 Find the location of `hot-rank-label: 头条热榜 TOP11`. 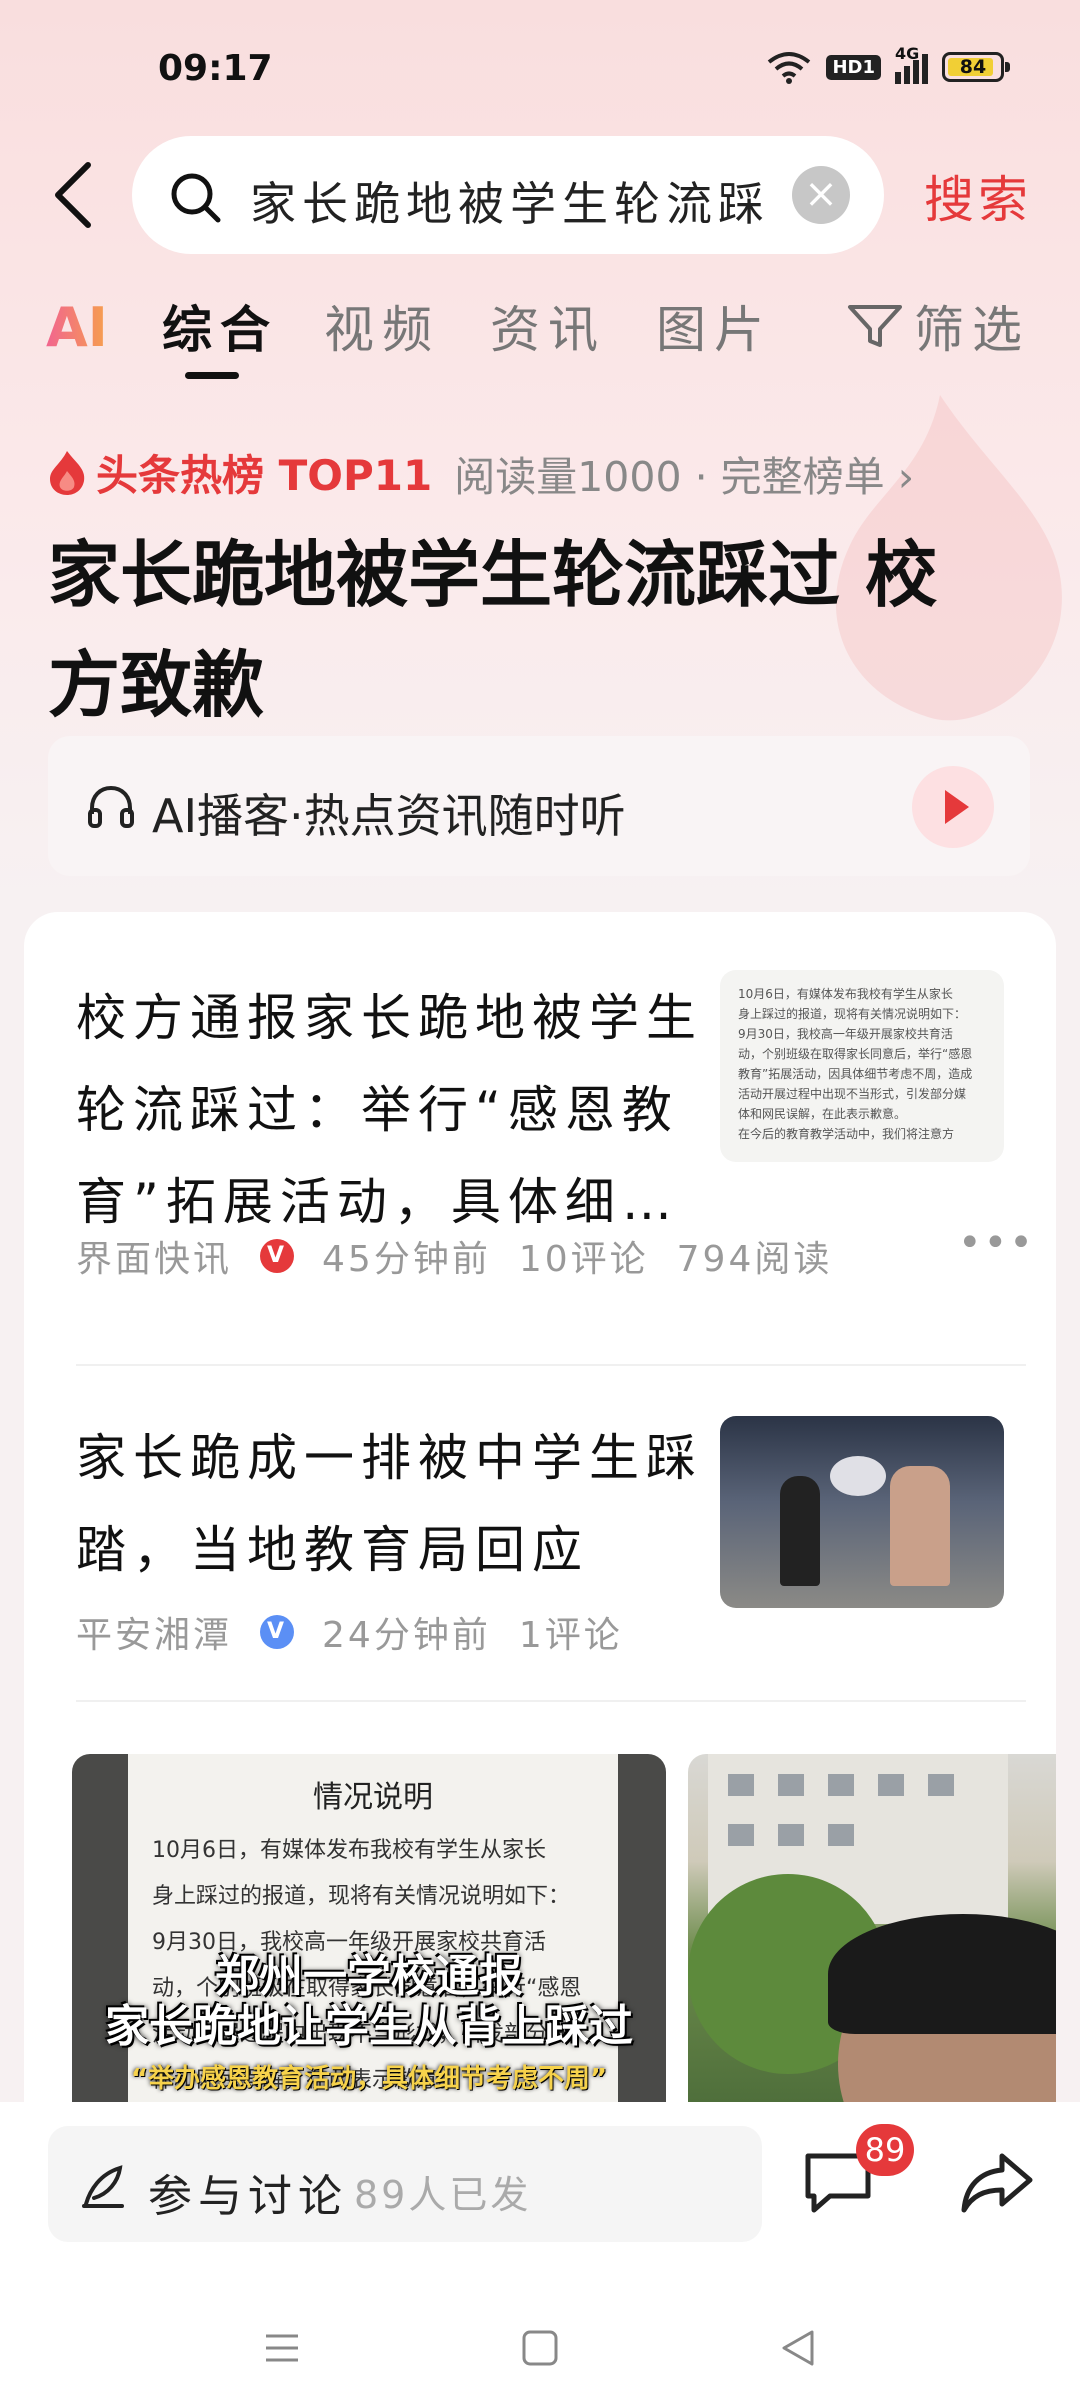

hot-rank-label: 头条热榜 TOP11 is located at coordinates (264, 475).